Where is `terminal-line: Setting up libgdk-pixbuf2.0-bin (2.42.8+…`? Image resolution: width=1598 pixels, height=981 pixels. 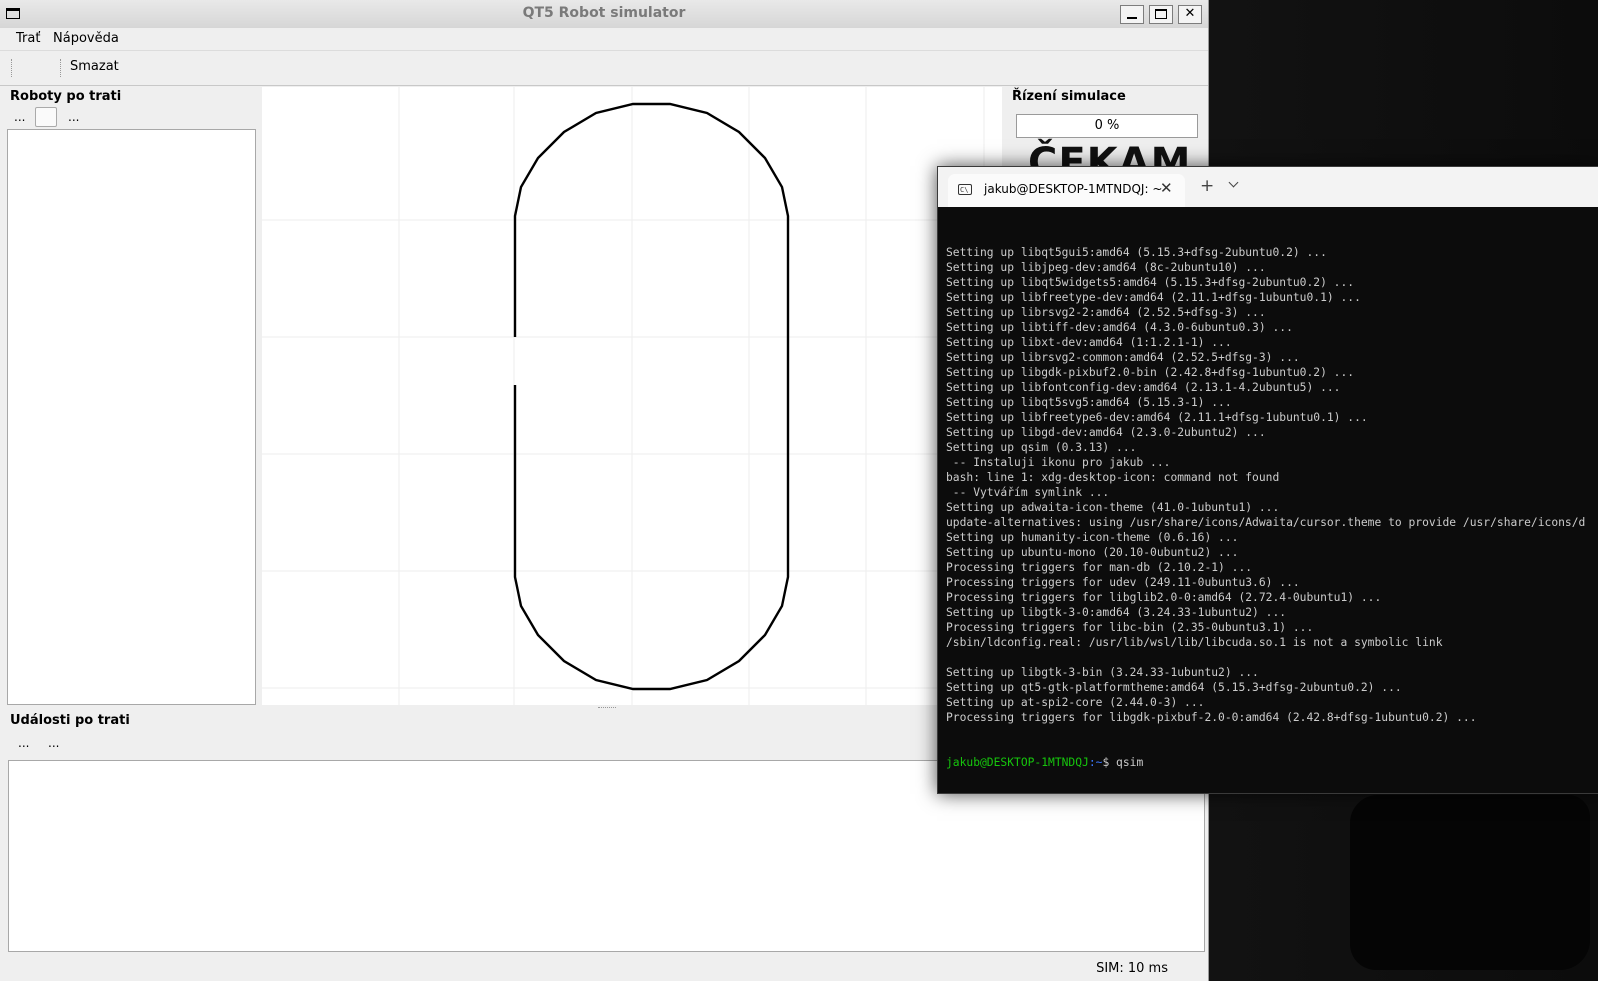
terminal-line: Setting up libgdk-pixbuf2.0-bin (2.42.8+… is located at coordinates (1150, 372).